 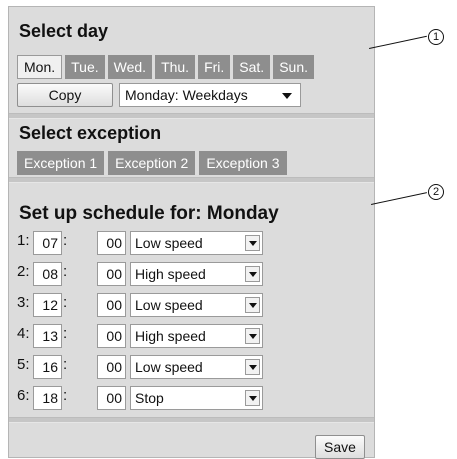 What do you see at coordinates (175, 67) in the screenshot?
I see `tab-day-thu: Thu.` at bounding box center [175, 67].